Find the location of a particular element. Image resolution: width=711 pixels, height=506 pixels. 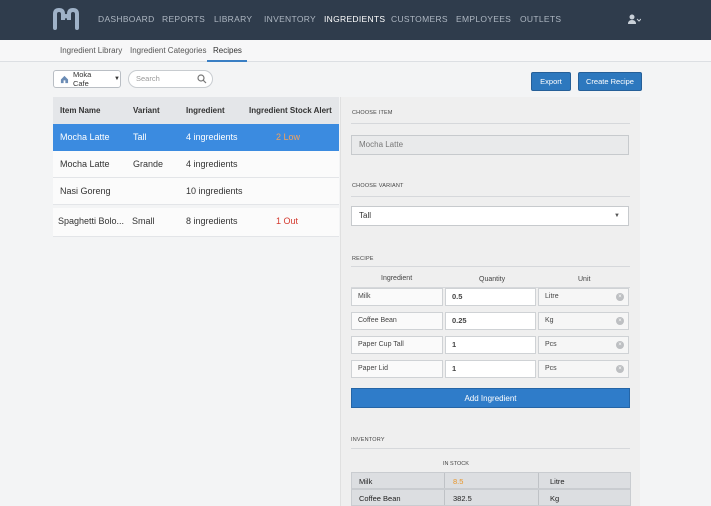

add-ingredient-button: Add Ingredient is located at coordinates (490, 398).